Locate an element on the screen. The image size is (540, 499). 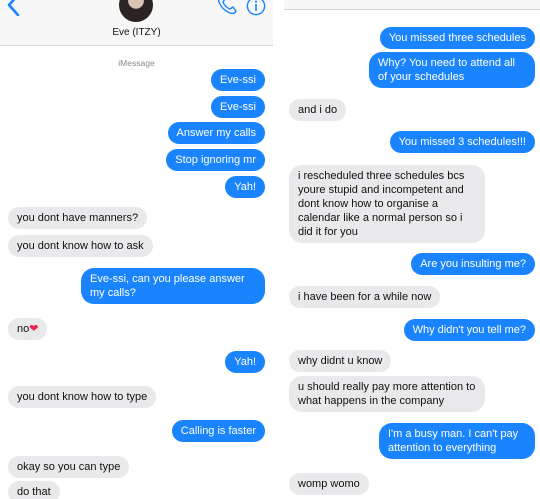
message-text: you dont know how to ask is located at coordinates (80, 246).